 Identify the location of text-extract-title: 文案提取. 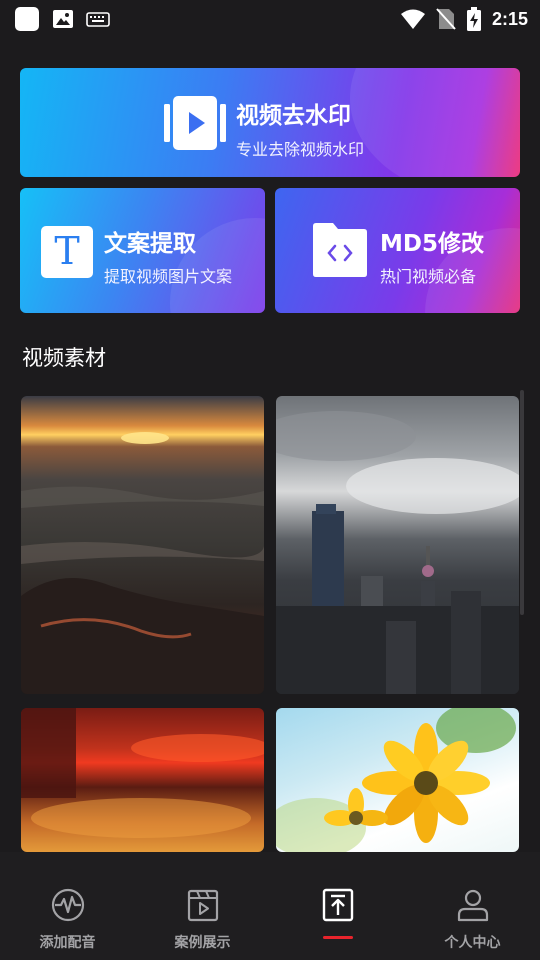
(150, 244).